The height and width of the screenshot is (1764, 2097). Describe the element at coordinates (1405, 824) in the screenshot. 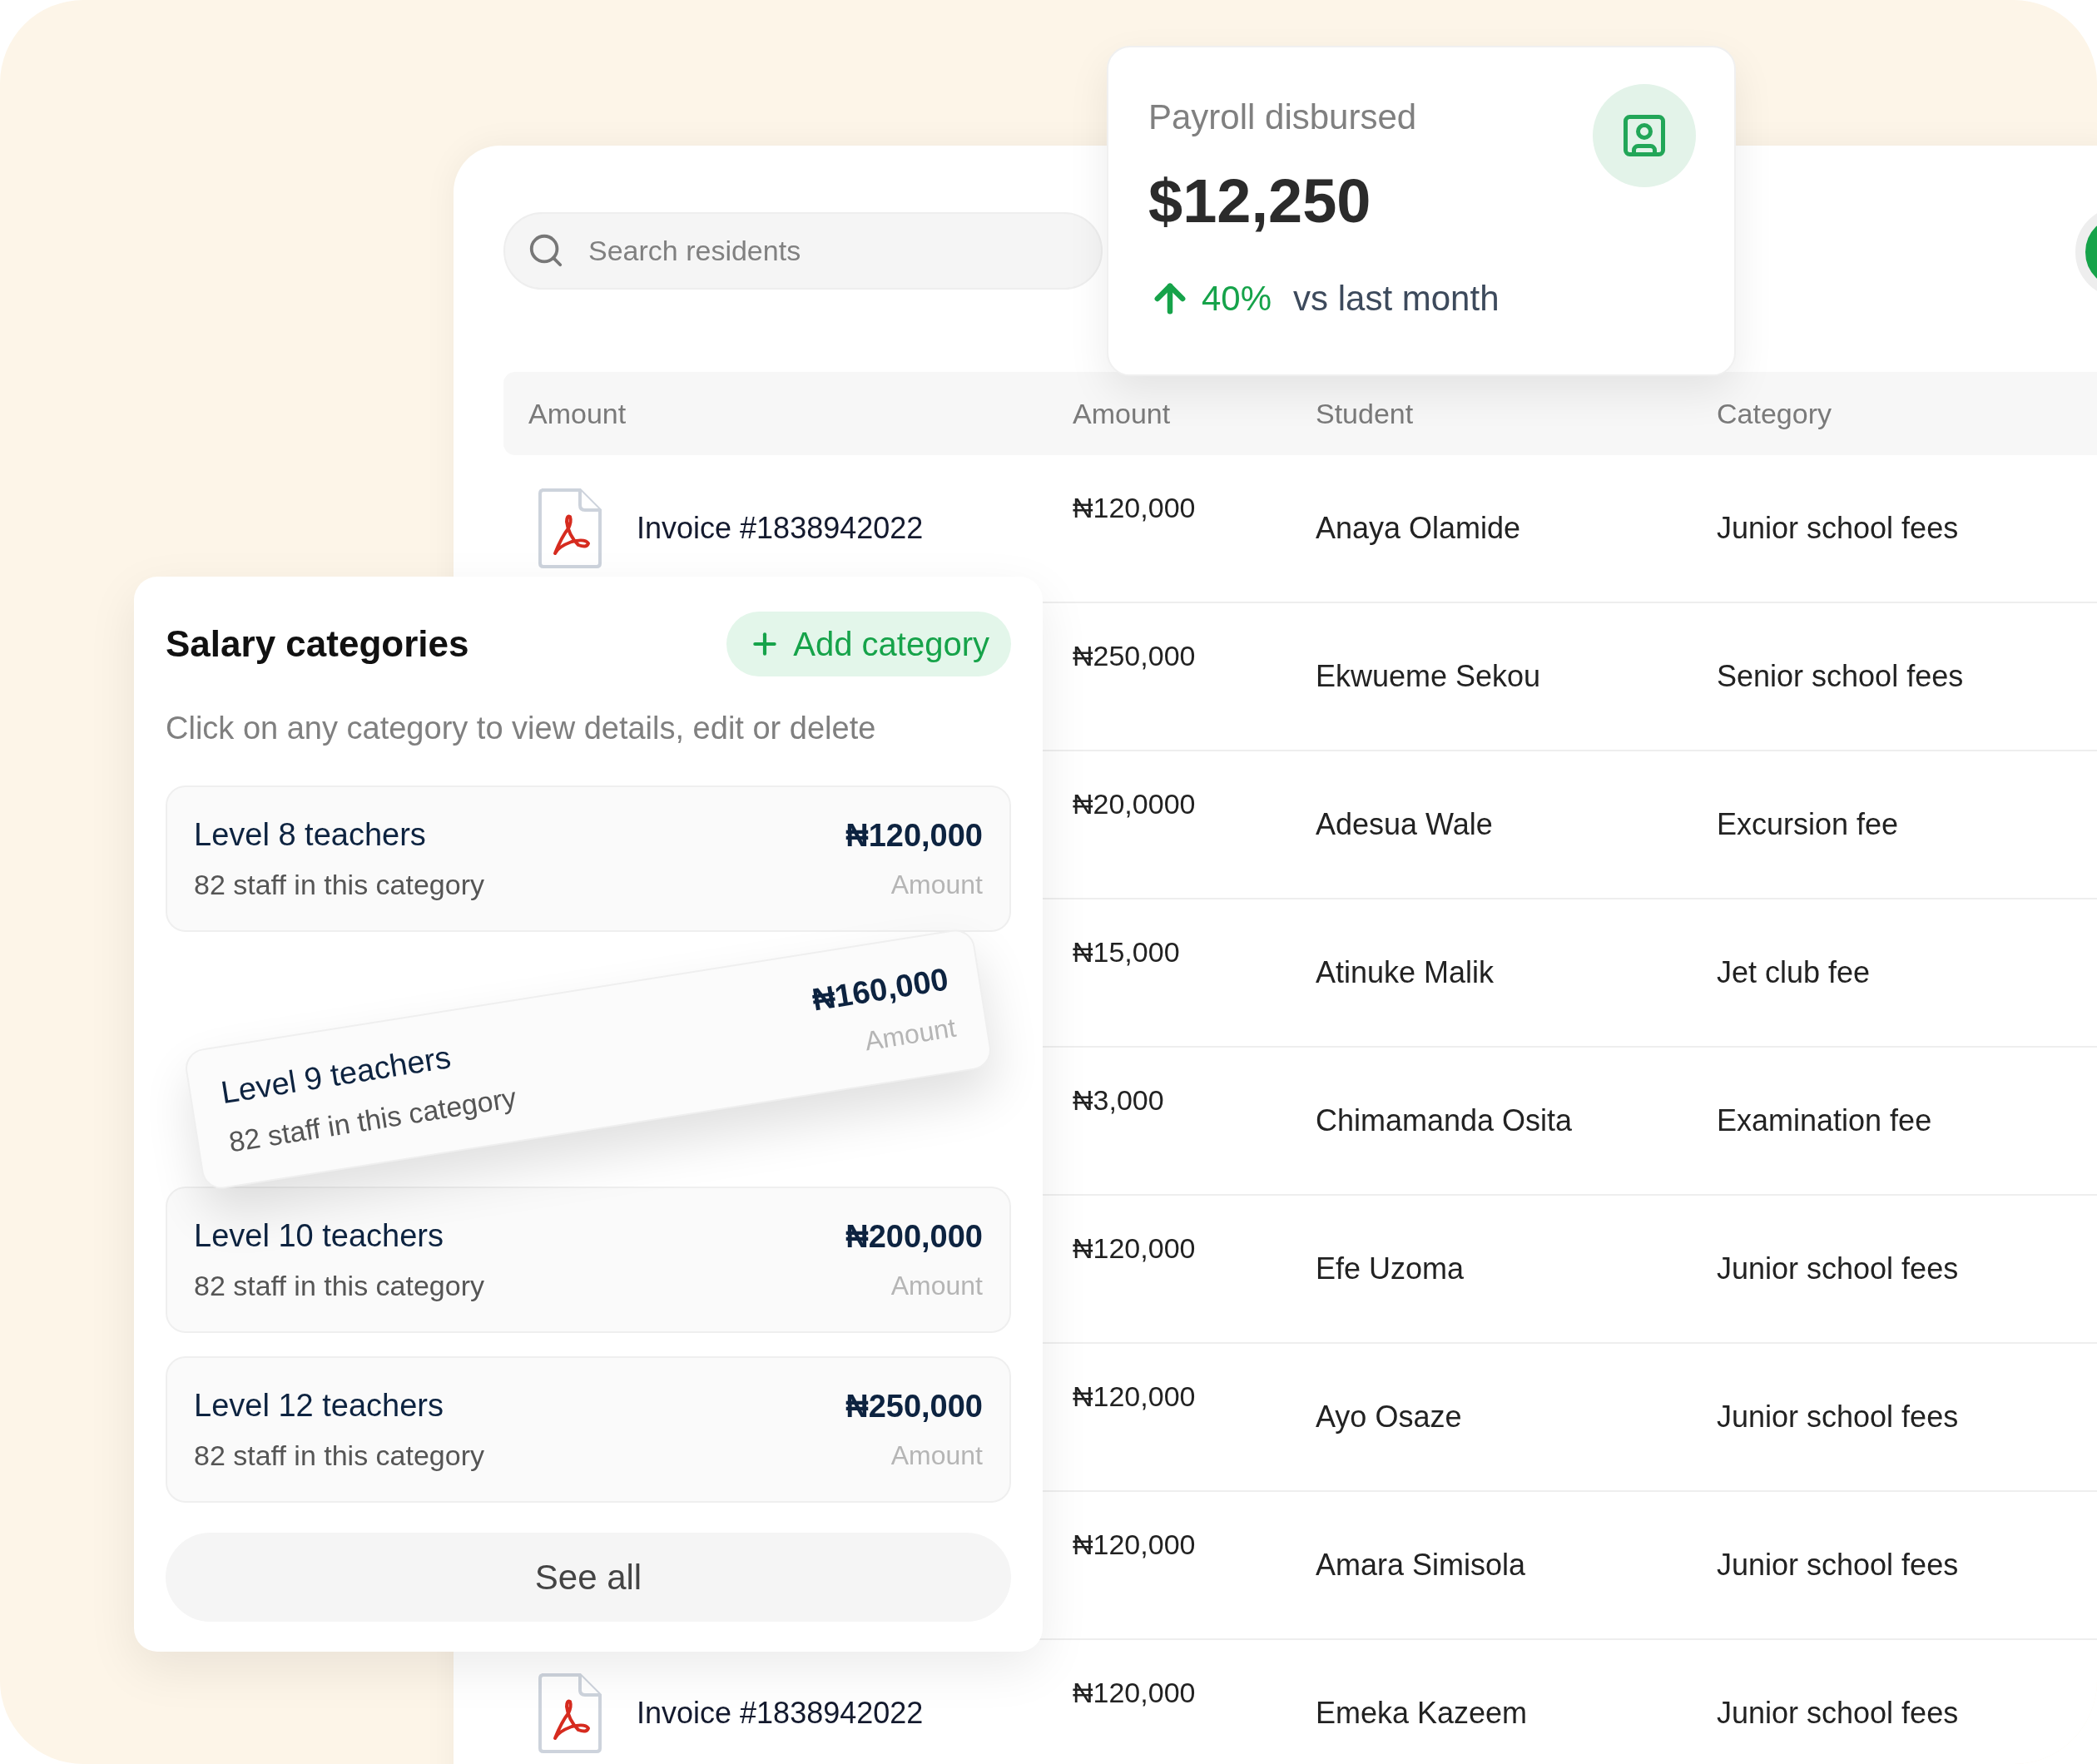

I see `table-cell-text: Adesua Wale` at that location.